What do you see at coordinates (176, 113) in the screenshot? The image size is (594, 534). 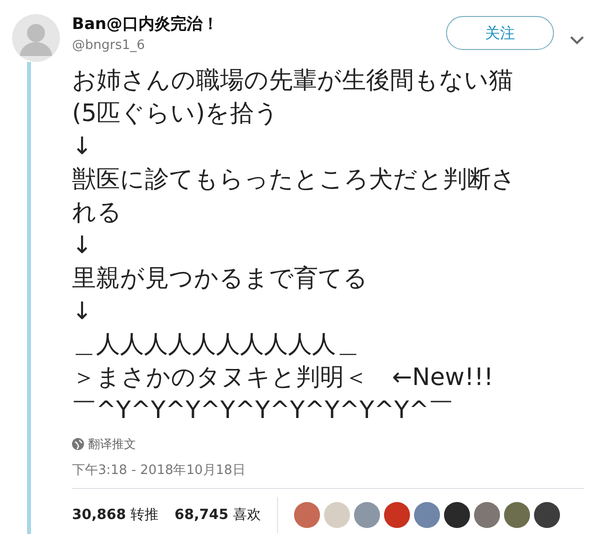 I see `tweet-text-line: (5匹ぐらい)を拾う` at bounding box center [176, 113].